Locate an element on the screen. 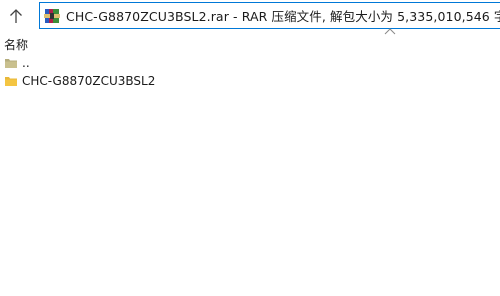 This screenshot has width=500, height=296. folder-icon is located at coordinates (11, 81).